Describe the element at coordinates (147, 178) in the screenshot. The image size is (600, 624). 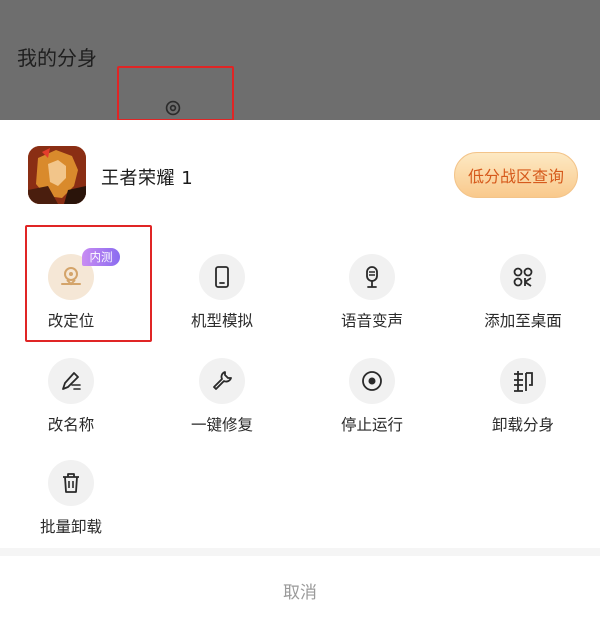
I see `app-name: 王者荣耀 1` at that location.